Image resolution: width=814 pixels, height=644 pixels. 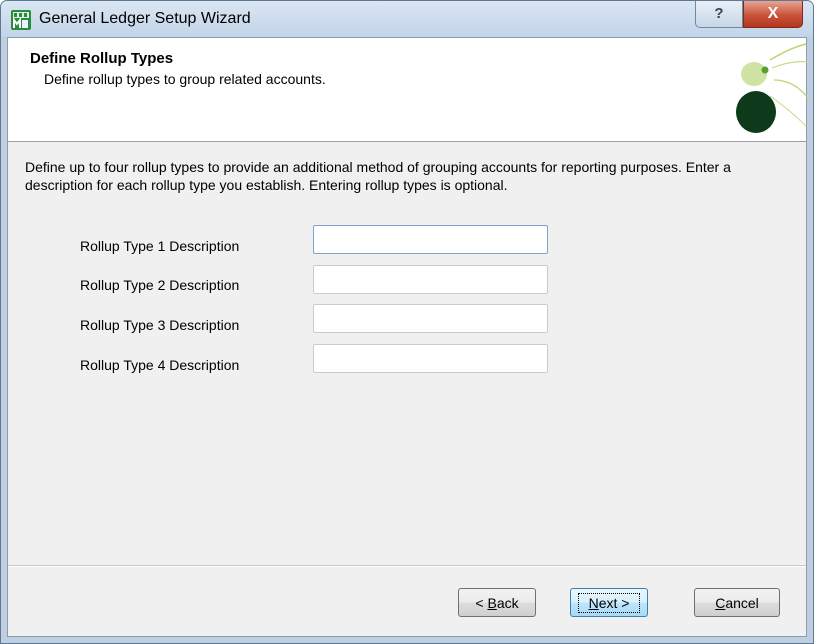 What do you see at coordinates (145, 18) in the screenshot?
I see `window-title: General Ledger Setup Wizard` at bounding box center [145, 18].